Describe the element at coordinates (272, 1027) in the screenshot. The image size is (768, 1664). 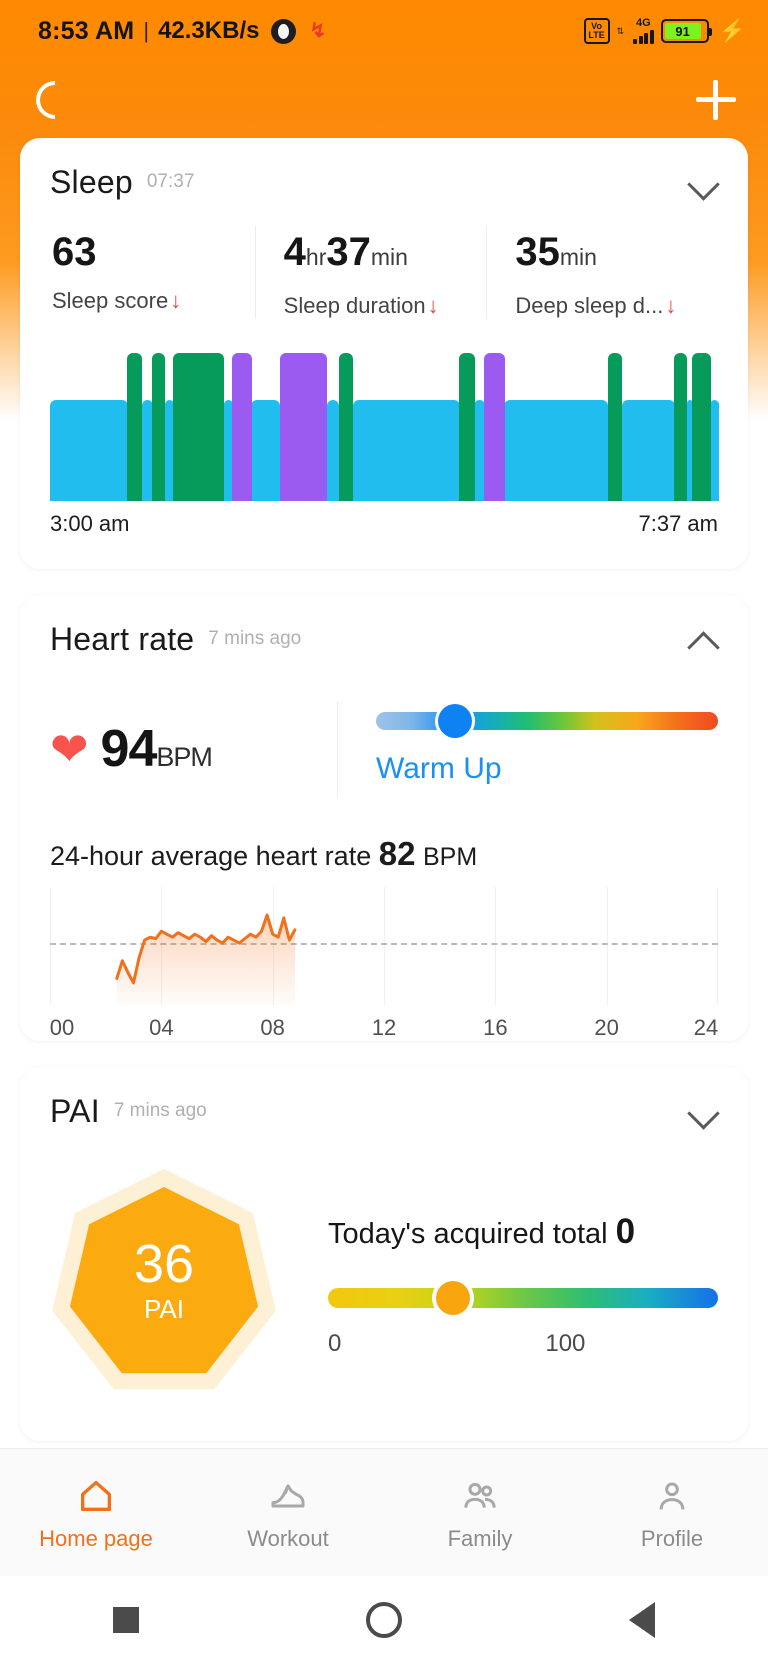
I see `x-axis-tick-label: 08` at that location.